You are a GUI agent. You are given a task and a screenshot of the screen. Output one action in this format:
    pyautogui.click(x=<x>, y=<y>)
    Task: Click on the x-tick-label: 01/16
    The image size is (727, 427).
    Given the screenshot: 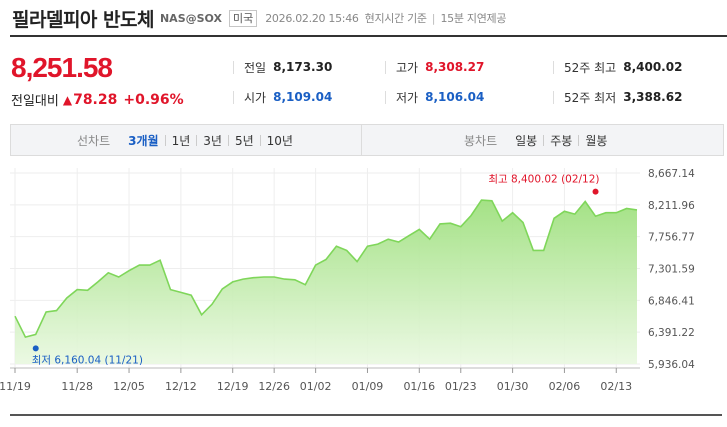 What is the action you would take?
    pyautogui.click(x=419, y=386)
    